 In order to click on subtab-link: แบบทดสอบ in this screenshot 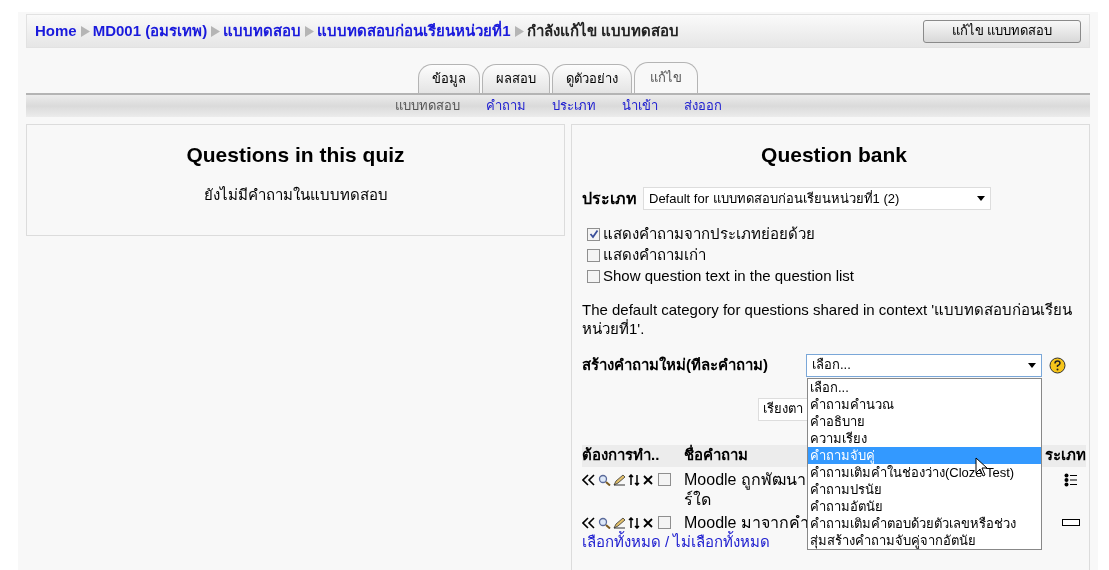, I will do `click(427, 106)`.